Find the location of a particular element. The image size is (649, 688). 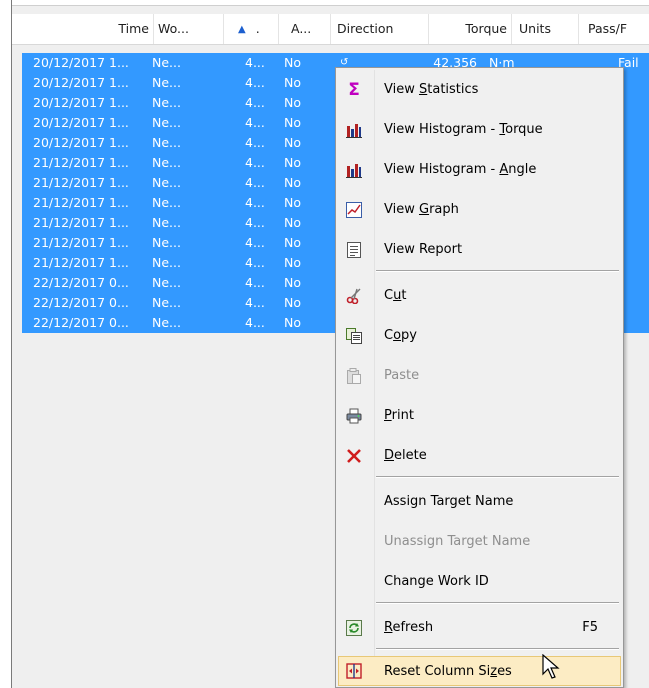

sort-ascending-icon: ▲ is located at coordinates (242, 29).